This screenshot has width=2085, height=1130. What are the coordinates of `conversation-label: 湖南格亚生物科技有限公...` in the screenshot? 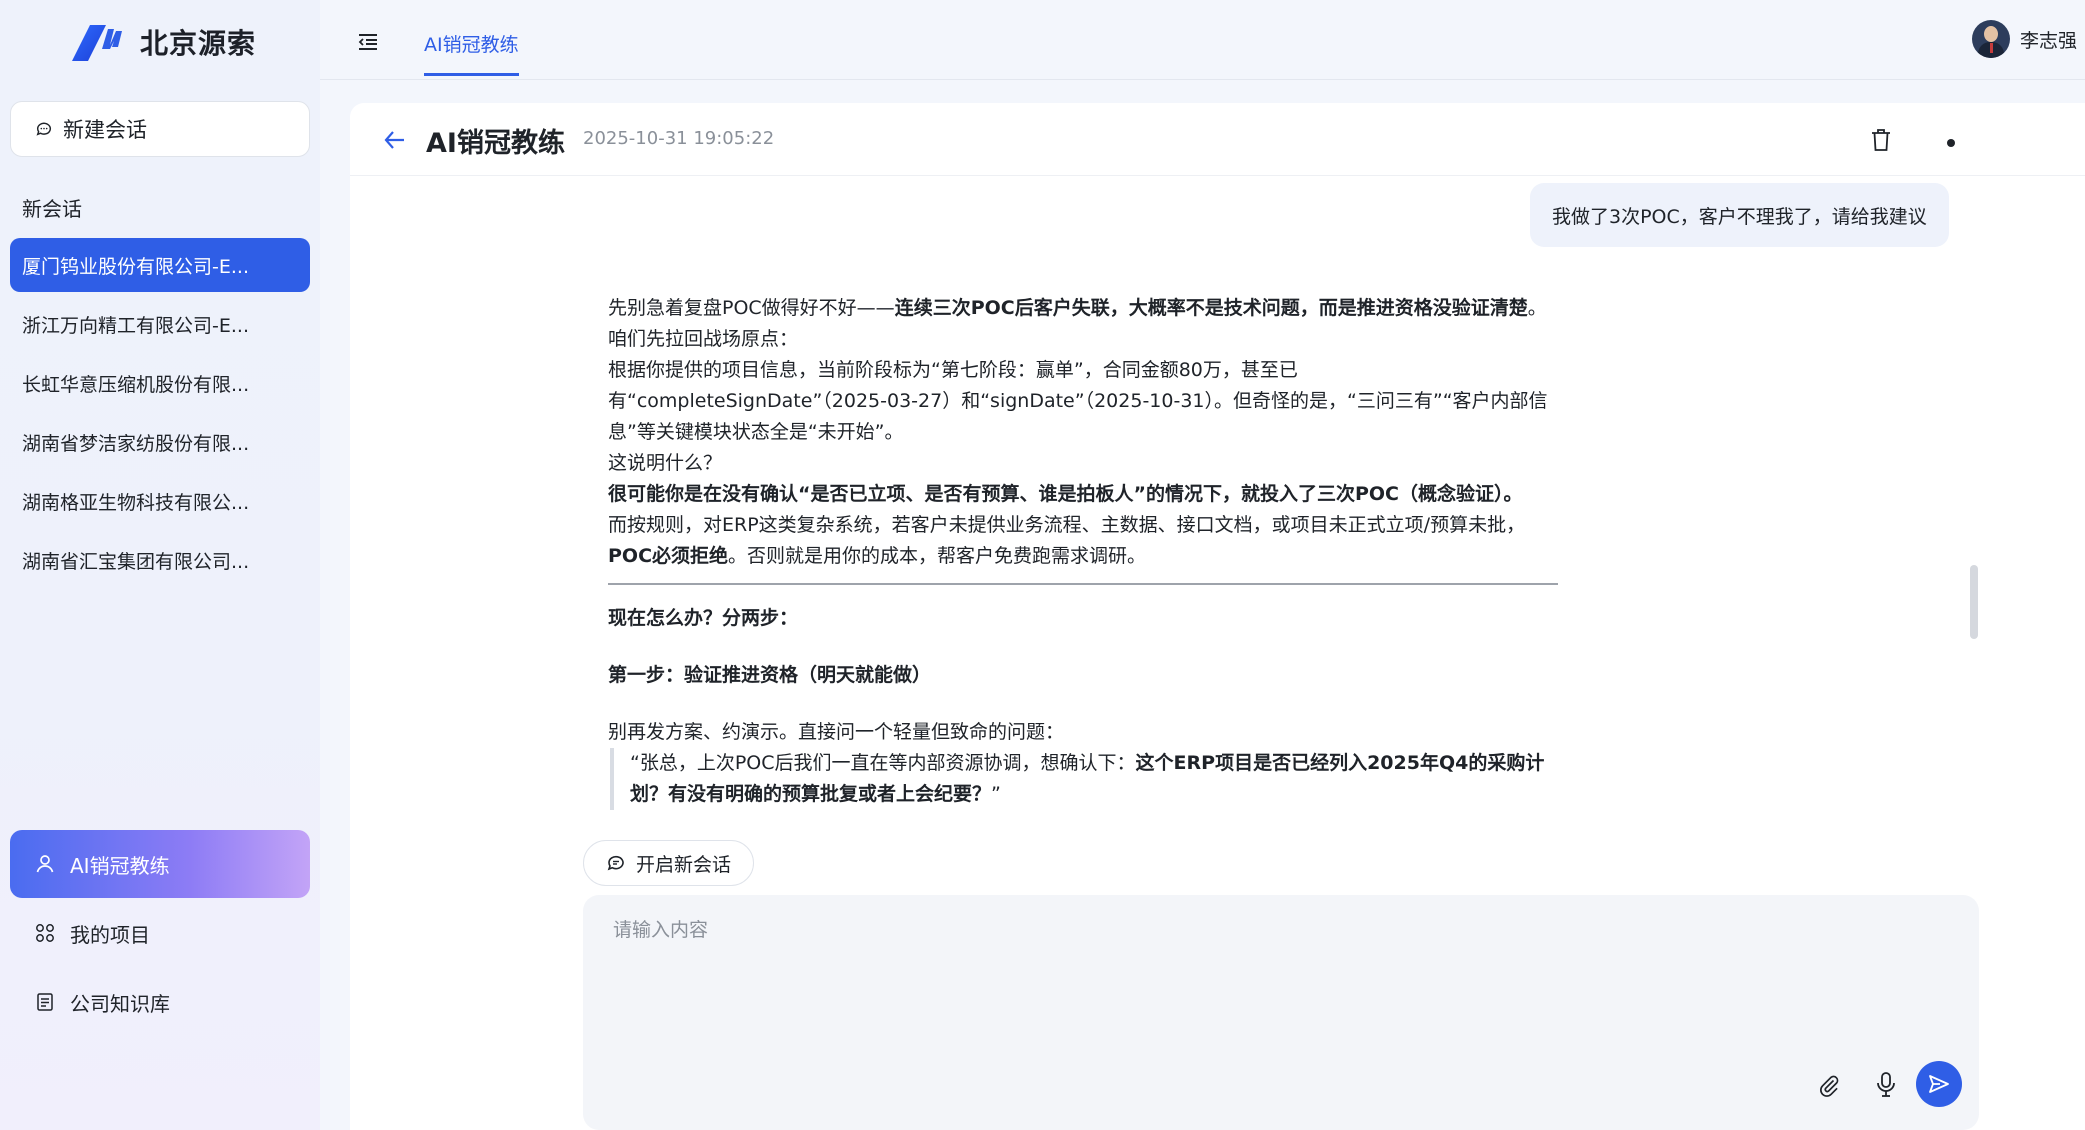 It's located at (136, 502).